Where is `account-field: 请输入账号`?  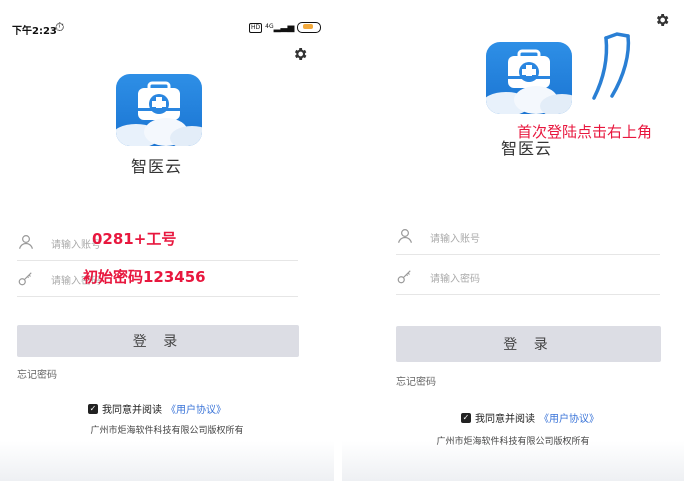 account-field: 请输入账号 is located at coordinates (528, 237).